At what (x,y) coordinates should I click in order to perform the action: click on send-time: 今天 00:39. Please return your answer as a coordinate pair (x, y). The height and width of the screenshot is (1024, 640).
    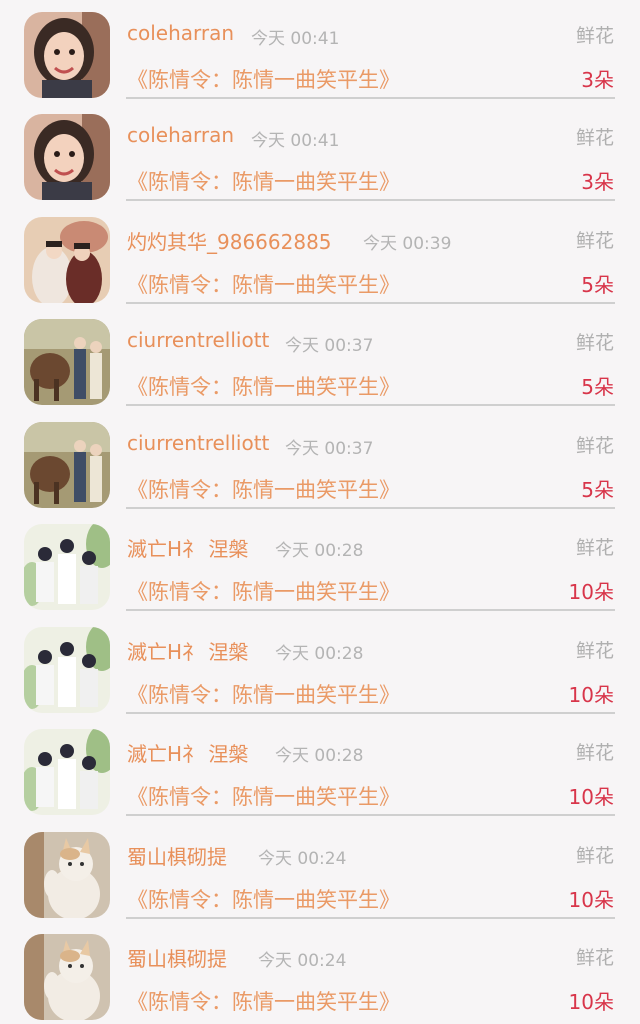
    Looking at the image, I should click on (407, 244).